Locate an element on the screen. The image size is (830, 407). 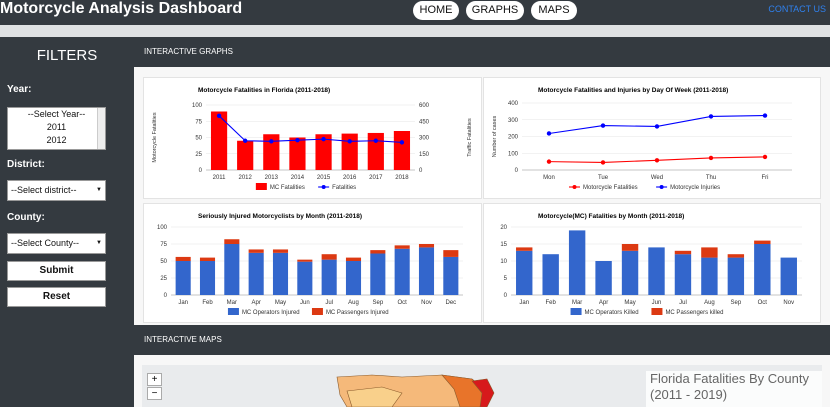
map-title: Florida Fatalities By County is located at coordinates (729, 378).